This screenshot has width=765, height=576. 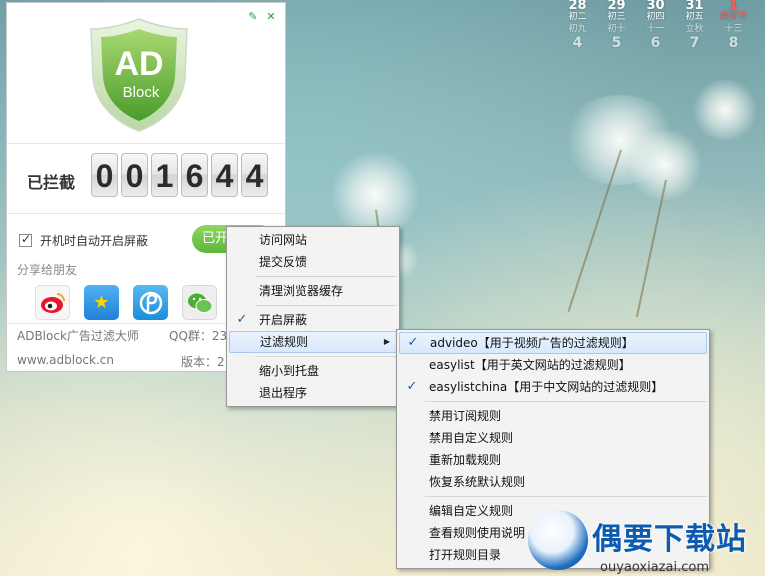 I want to click on counter-digit: 4, so click(x=254, y=175).